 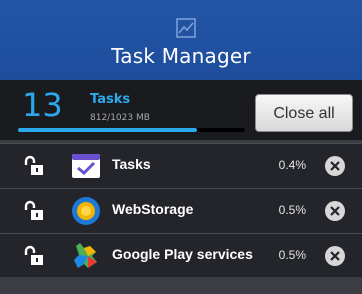 What do you see at coordinates (181, 285) in the screenshot?
I see `bottom-spacer` at bounding box center [181, 285].